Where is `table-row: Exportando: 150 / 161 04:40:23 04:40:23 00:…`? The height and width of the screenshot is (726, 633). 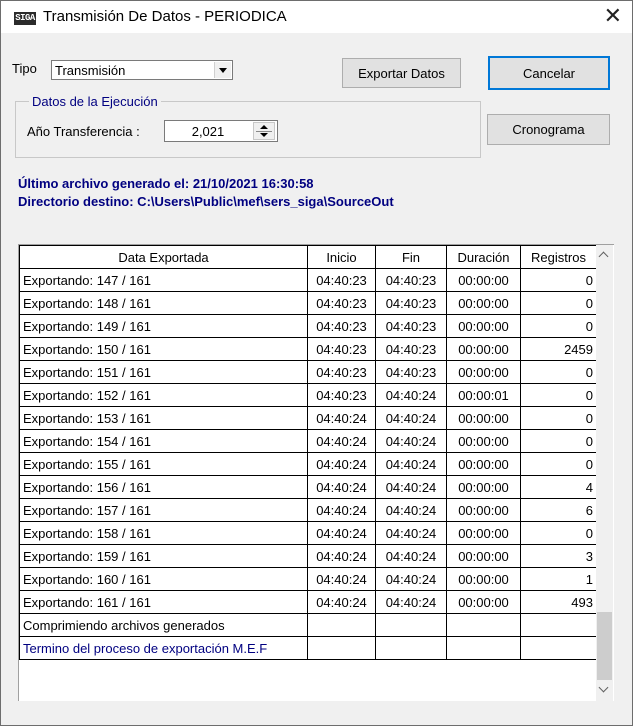 table-row: Exportando: 150 / 161 04:40:23 04:40:23 00:… is located at coordinates (308, 349).